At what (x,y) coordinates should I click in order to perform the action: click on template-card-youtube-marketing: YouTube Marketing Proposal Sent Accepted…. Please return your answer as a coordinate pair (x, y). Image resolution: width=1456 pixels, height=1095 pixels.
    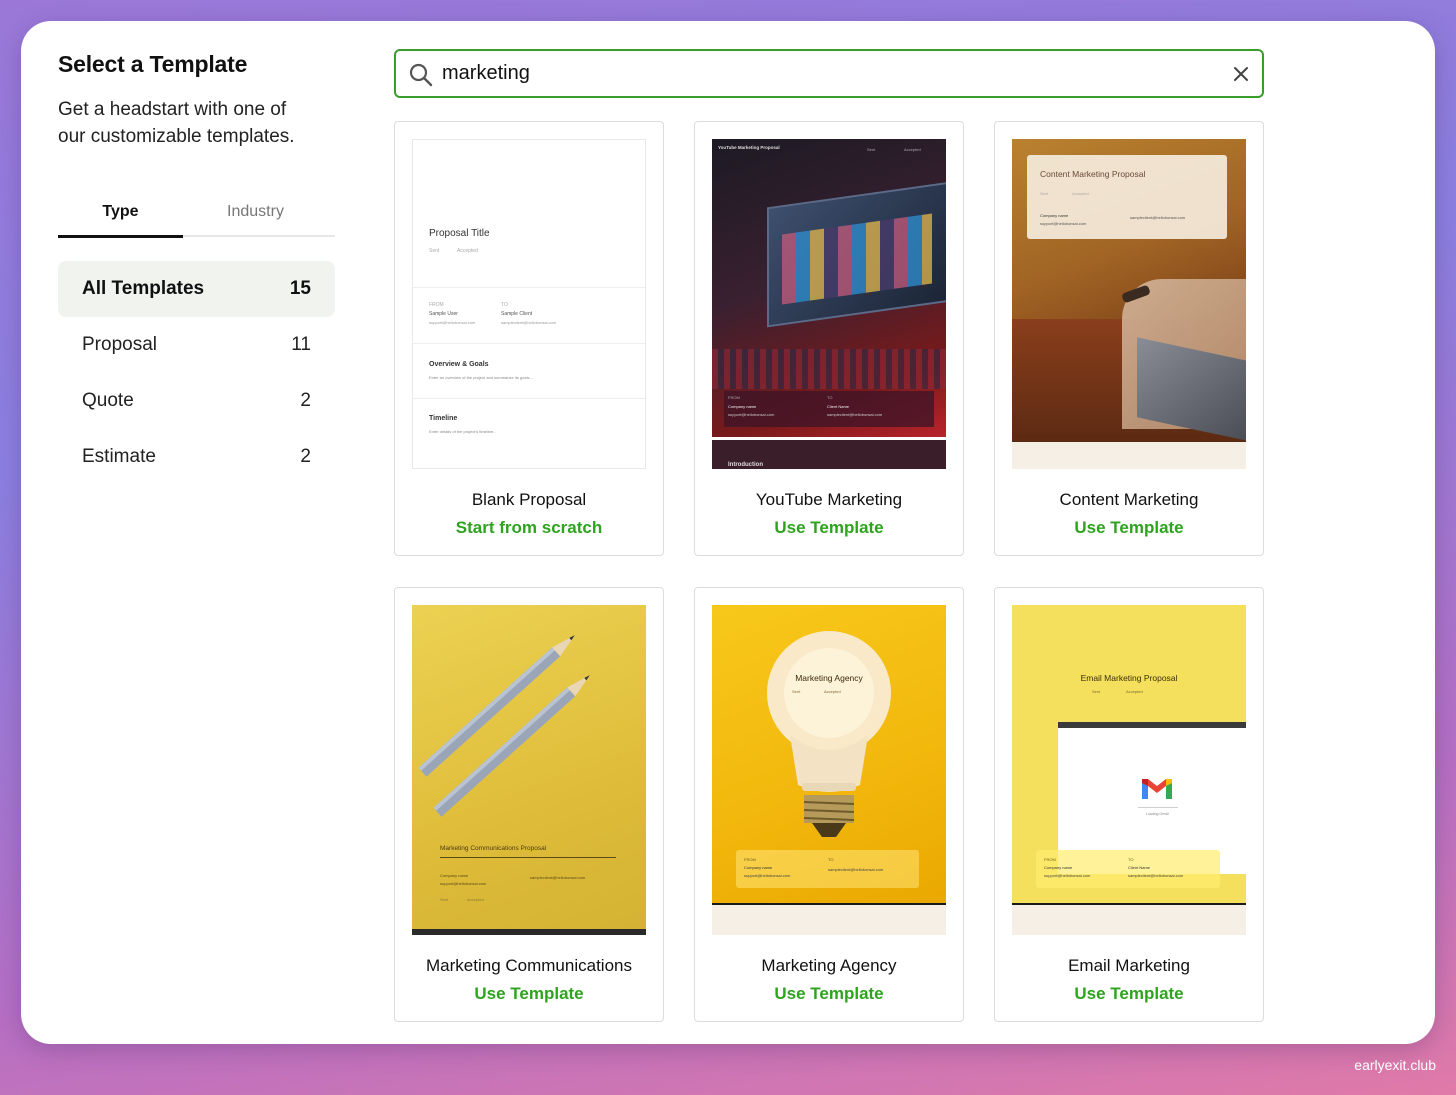
    Looking at the image, I should click on (829, 338).